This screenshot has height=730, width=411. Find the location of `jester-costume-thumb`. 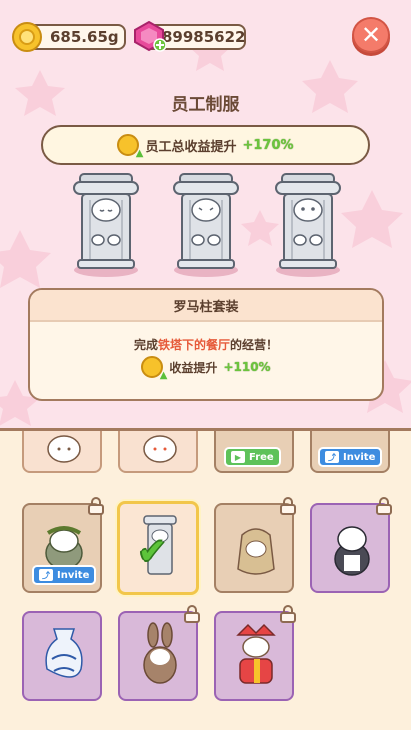

jester-costume-thumb is located at coordinates (256, 653).